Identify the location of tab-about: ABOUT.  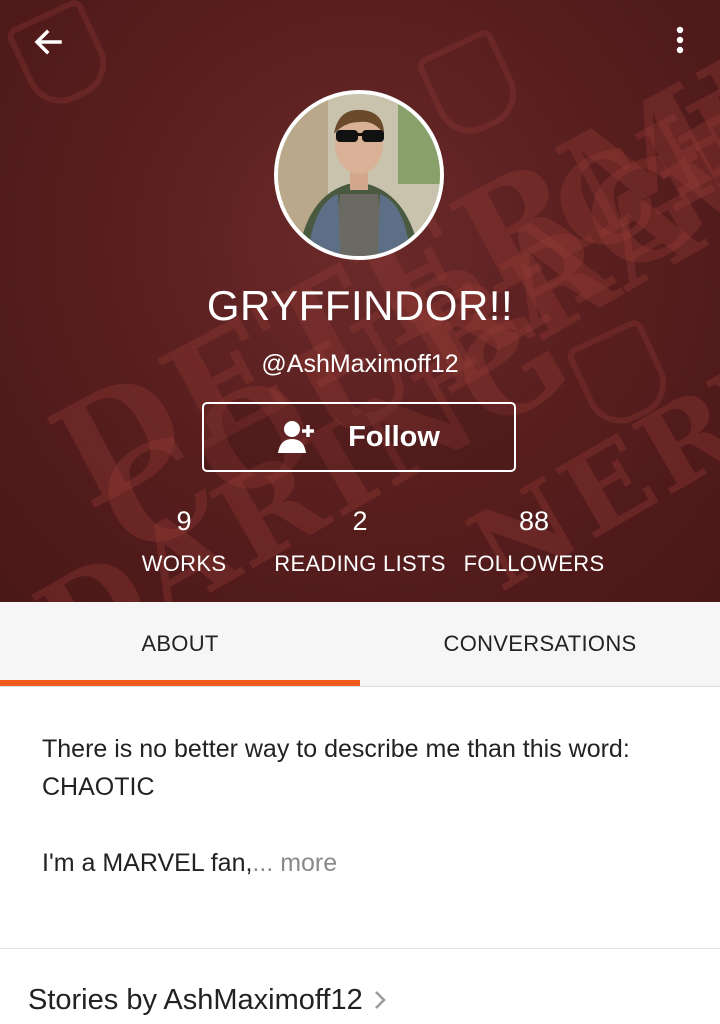
(180, 644).